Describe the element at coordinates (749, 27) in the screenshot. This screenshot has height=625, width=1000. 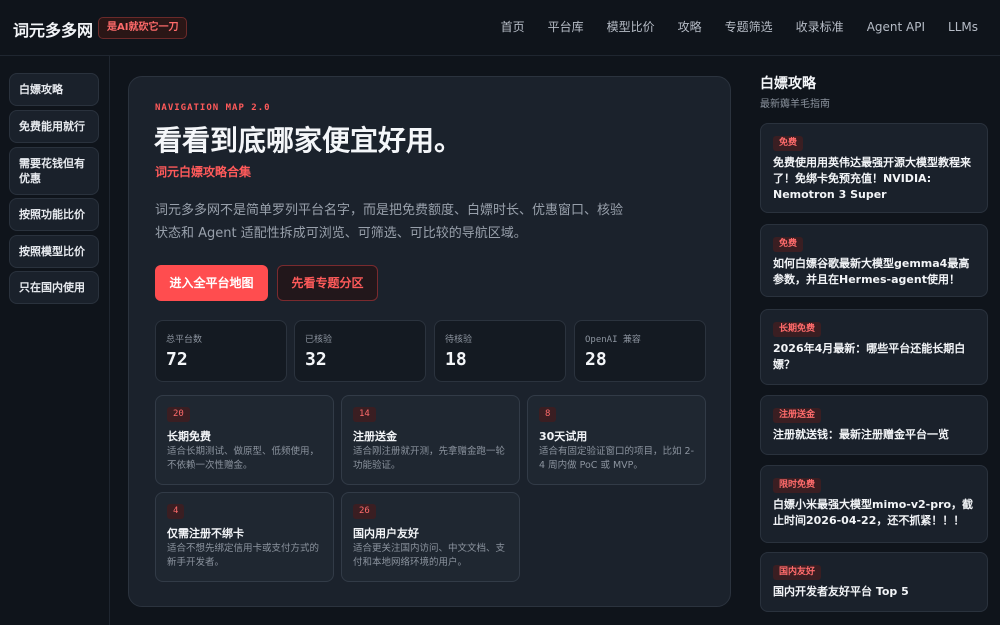
I see `nav-topic-filter: 专题筛选` at that location.